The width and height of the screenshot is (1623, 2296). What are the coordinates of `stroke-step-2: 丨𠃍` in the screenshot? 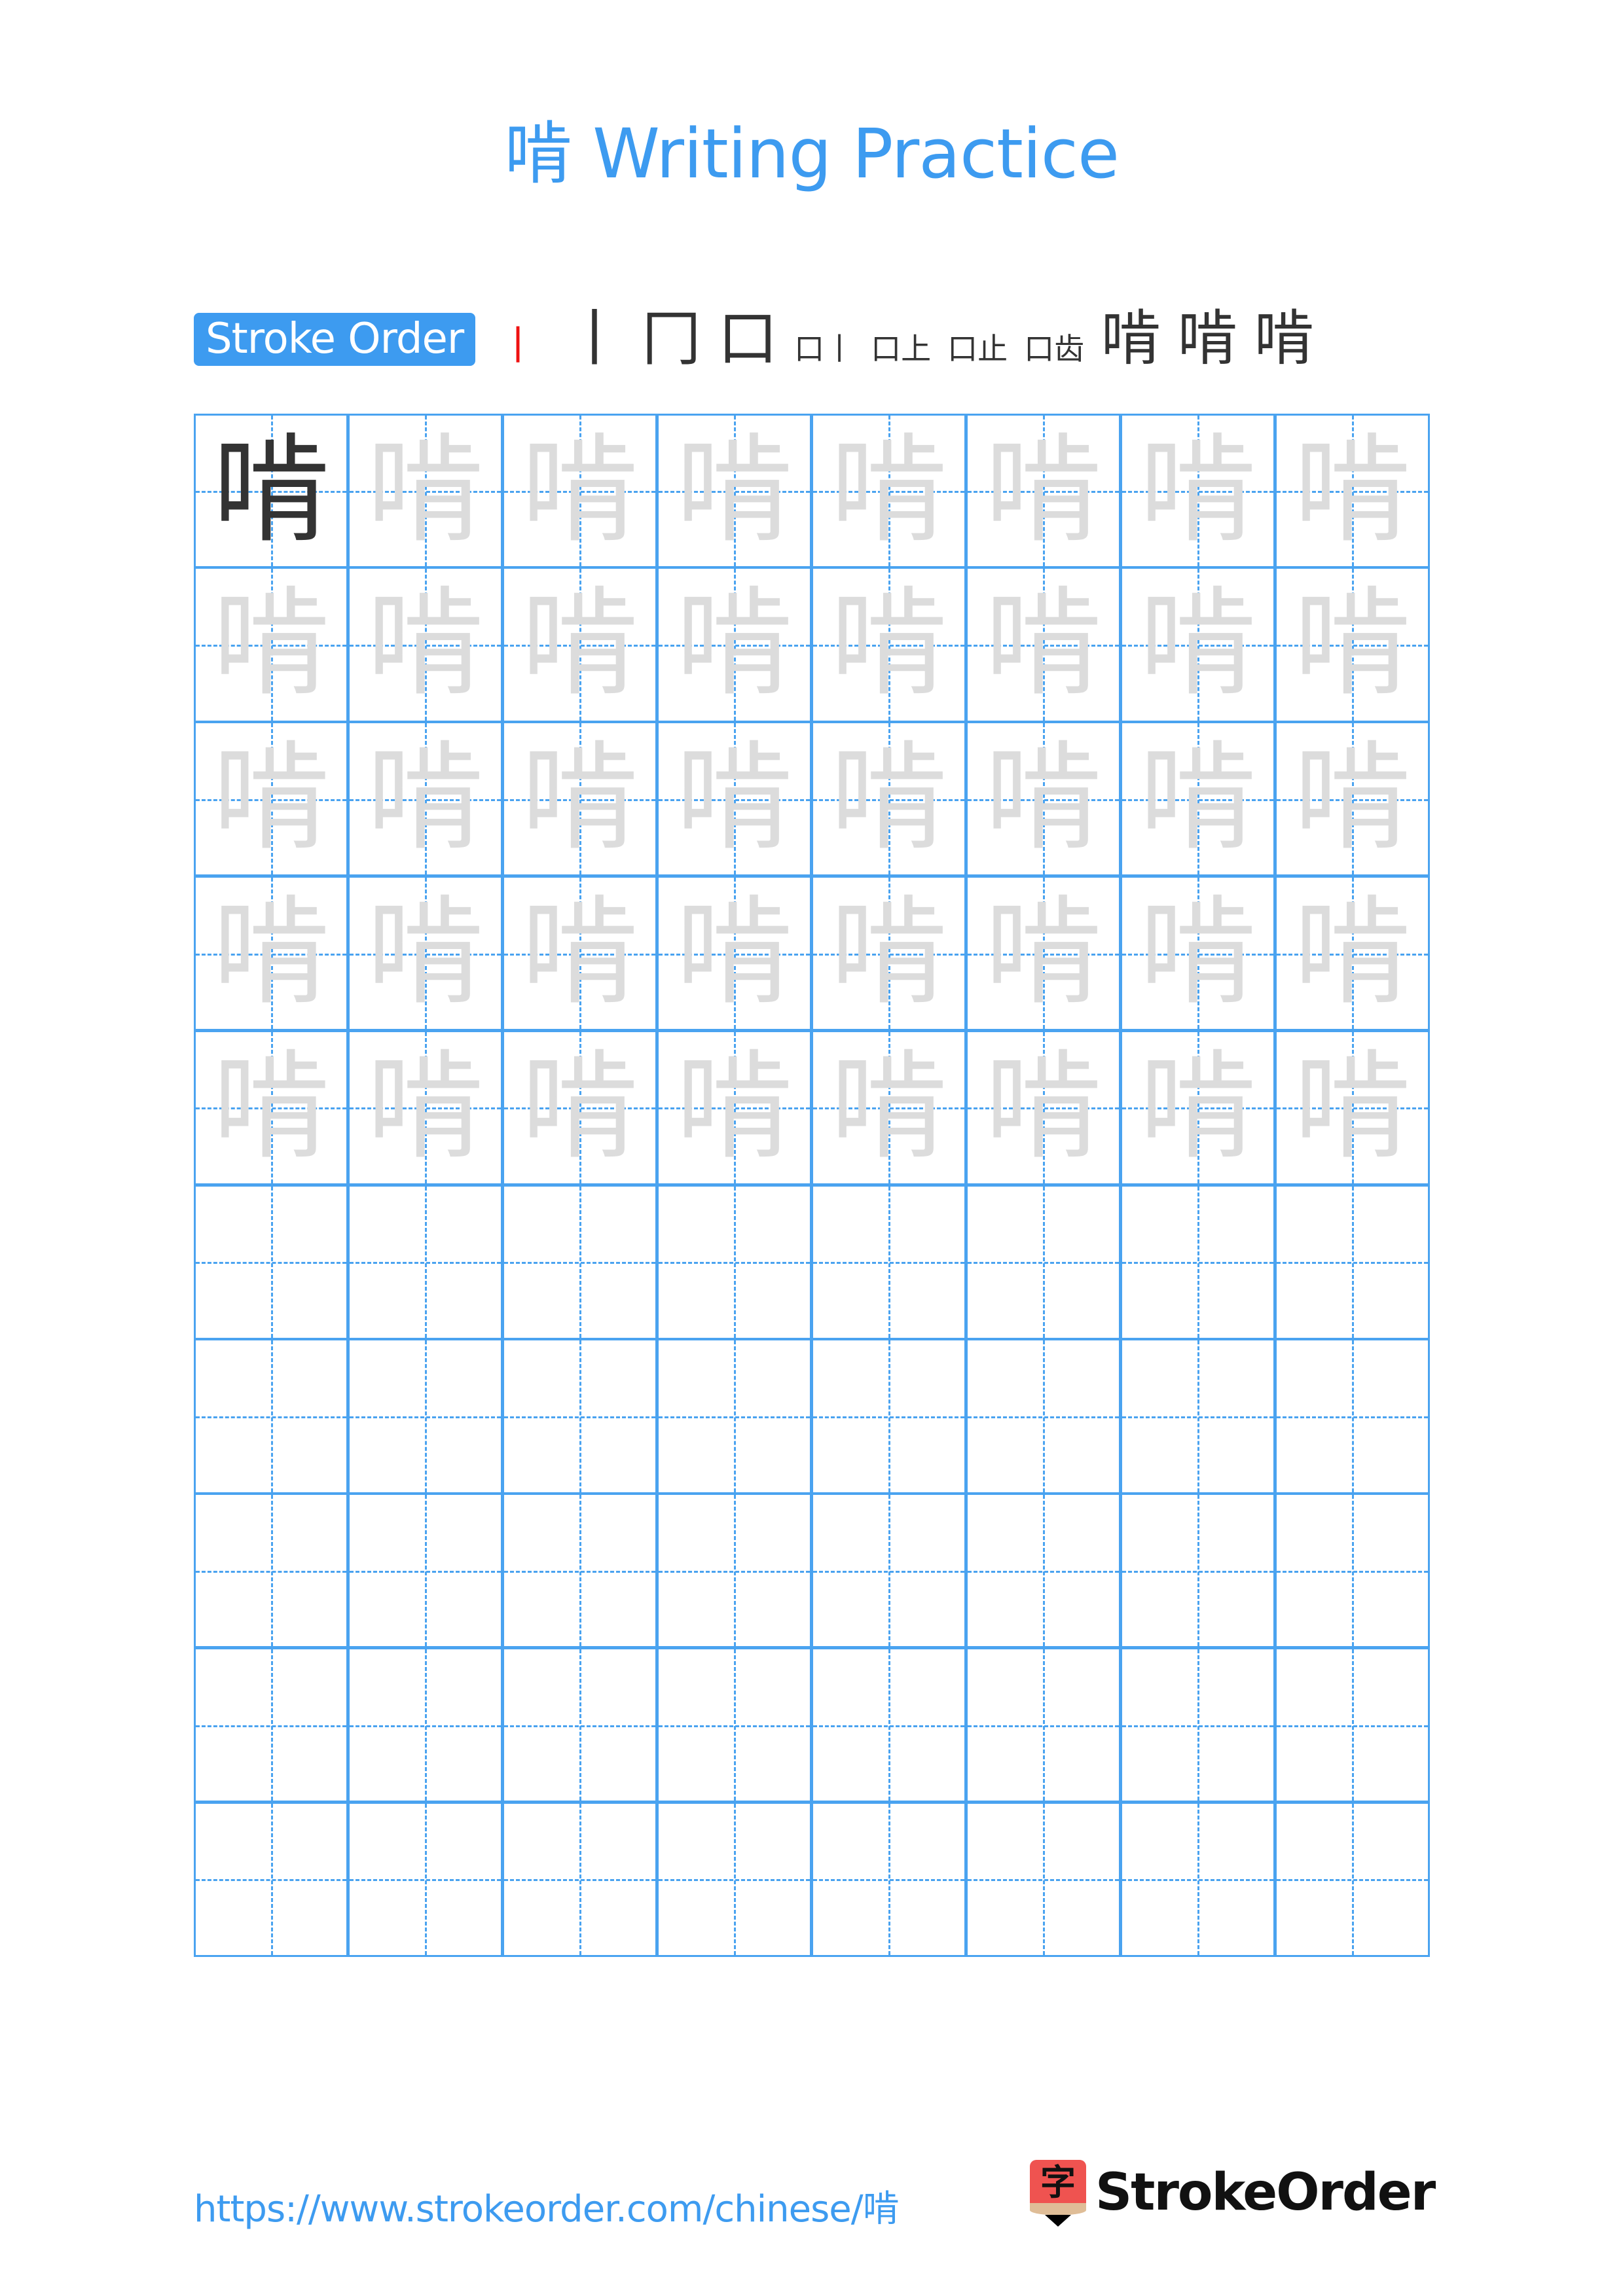 It's located at (594, 339).